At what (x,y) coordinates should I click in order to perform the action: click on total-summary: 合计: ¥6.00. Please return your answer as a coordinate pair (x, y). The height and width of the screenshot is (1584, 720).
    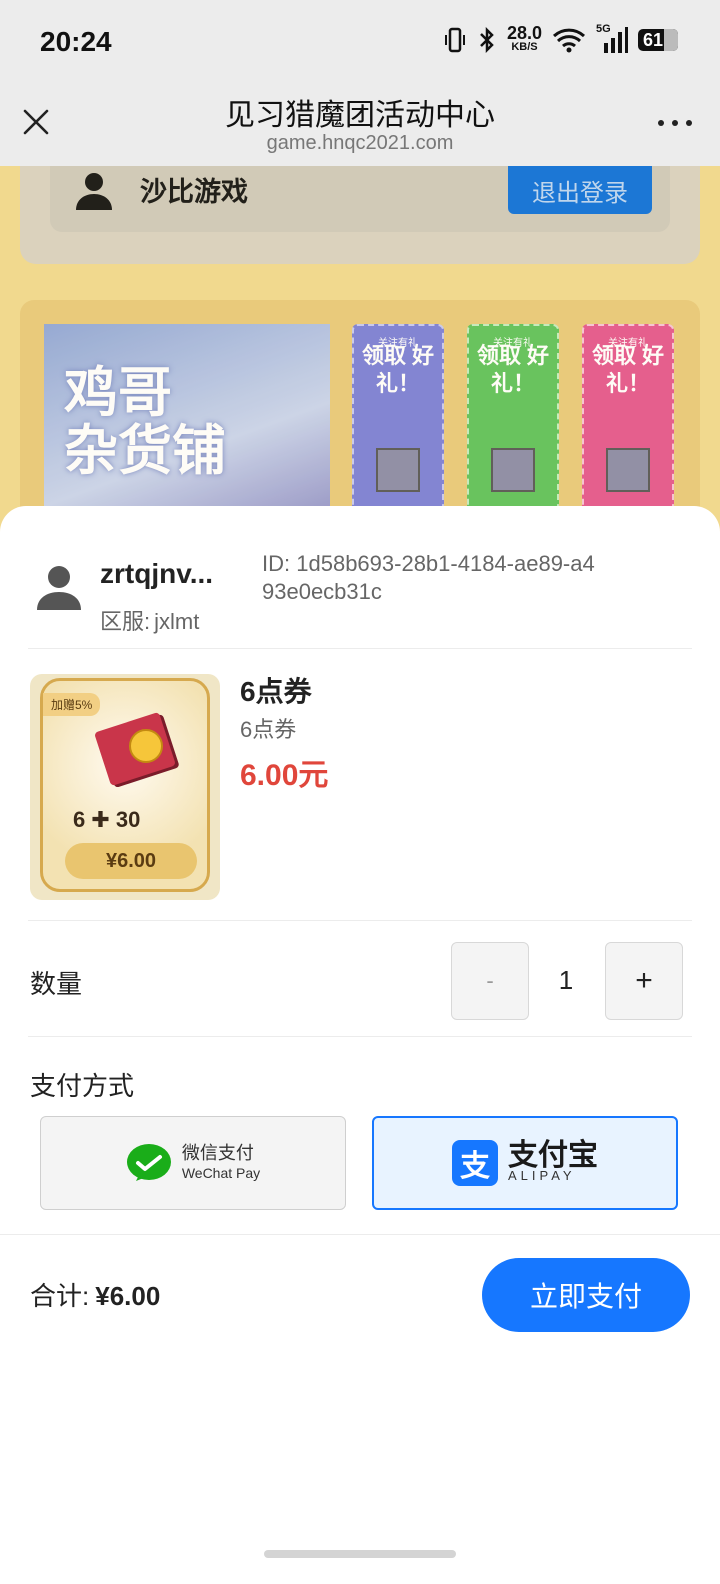
    Looking at the image, I should click on (95, 1294).